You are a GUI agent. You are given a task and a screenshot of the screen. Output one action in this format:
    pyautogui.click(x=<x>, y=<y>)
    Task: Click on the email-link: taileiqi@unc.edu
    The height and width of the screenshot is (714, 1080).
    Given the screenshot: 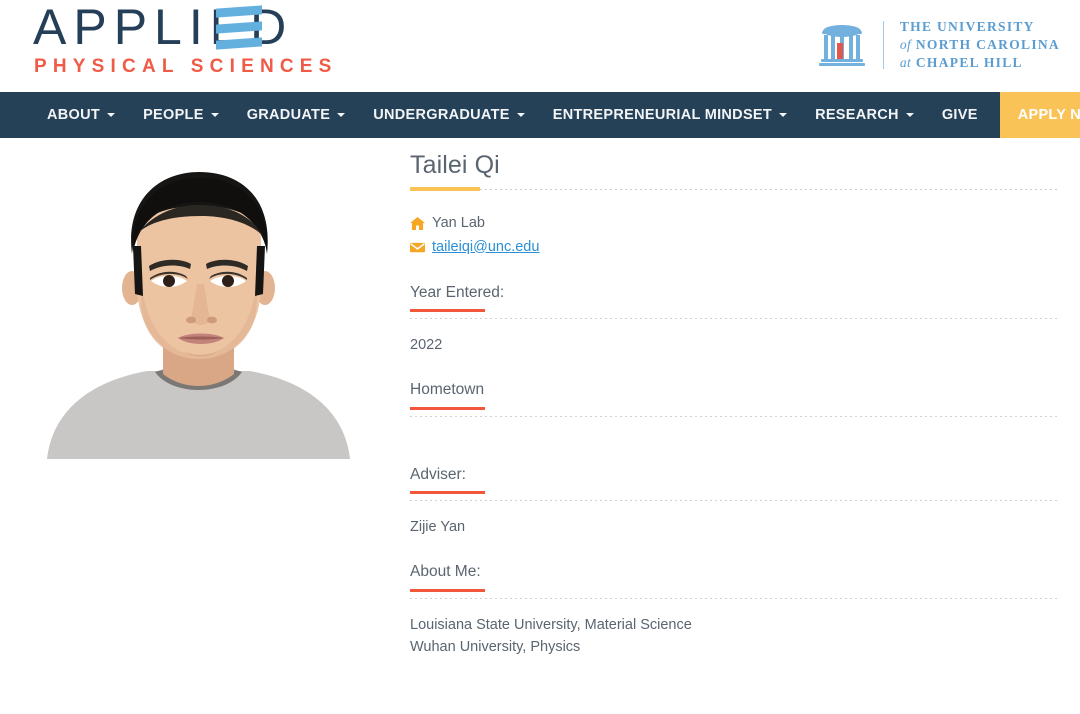 What is the action you would take?
    pyautogui.click(x=485, y=247)
    